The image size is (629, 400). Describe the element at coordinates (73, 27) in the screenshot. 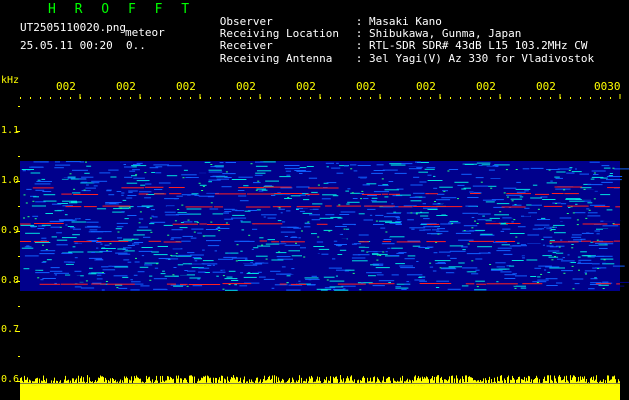

I see `file-name: UT2505110020.png` at that location.